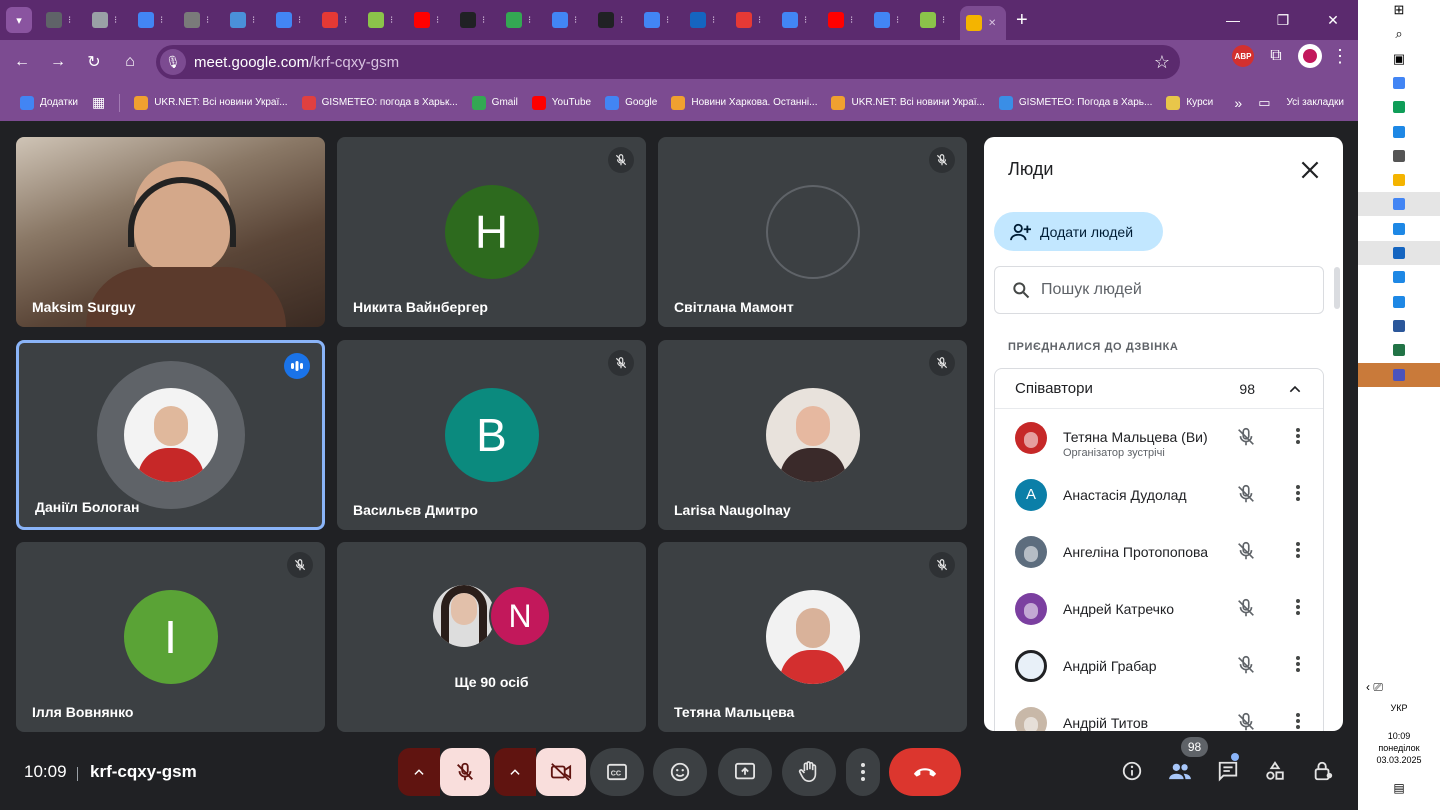  Describe the element at coordinates (812, 435) in the screenshot. I see `participant-tile: Larisa Naugolnay` at that location.